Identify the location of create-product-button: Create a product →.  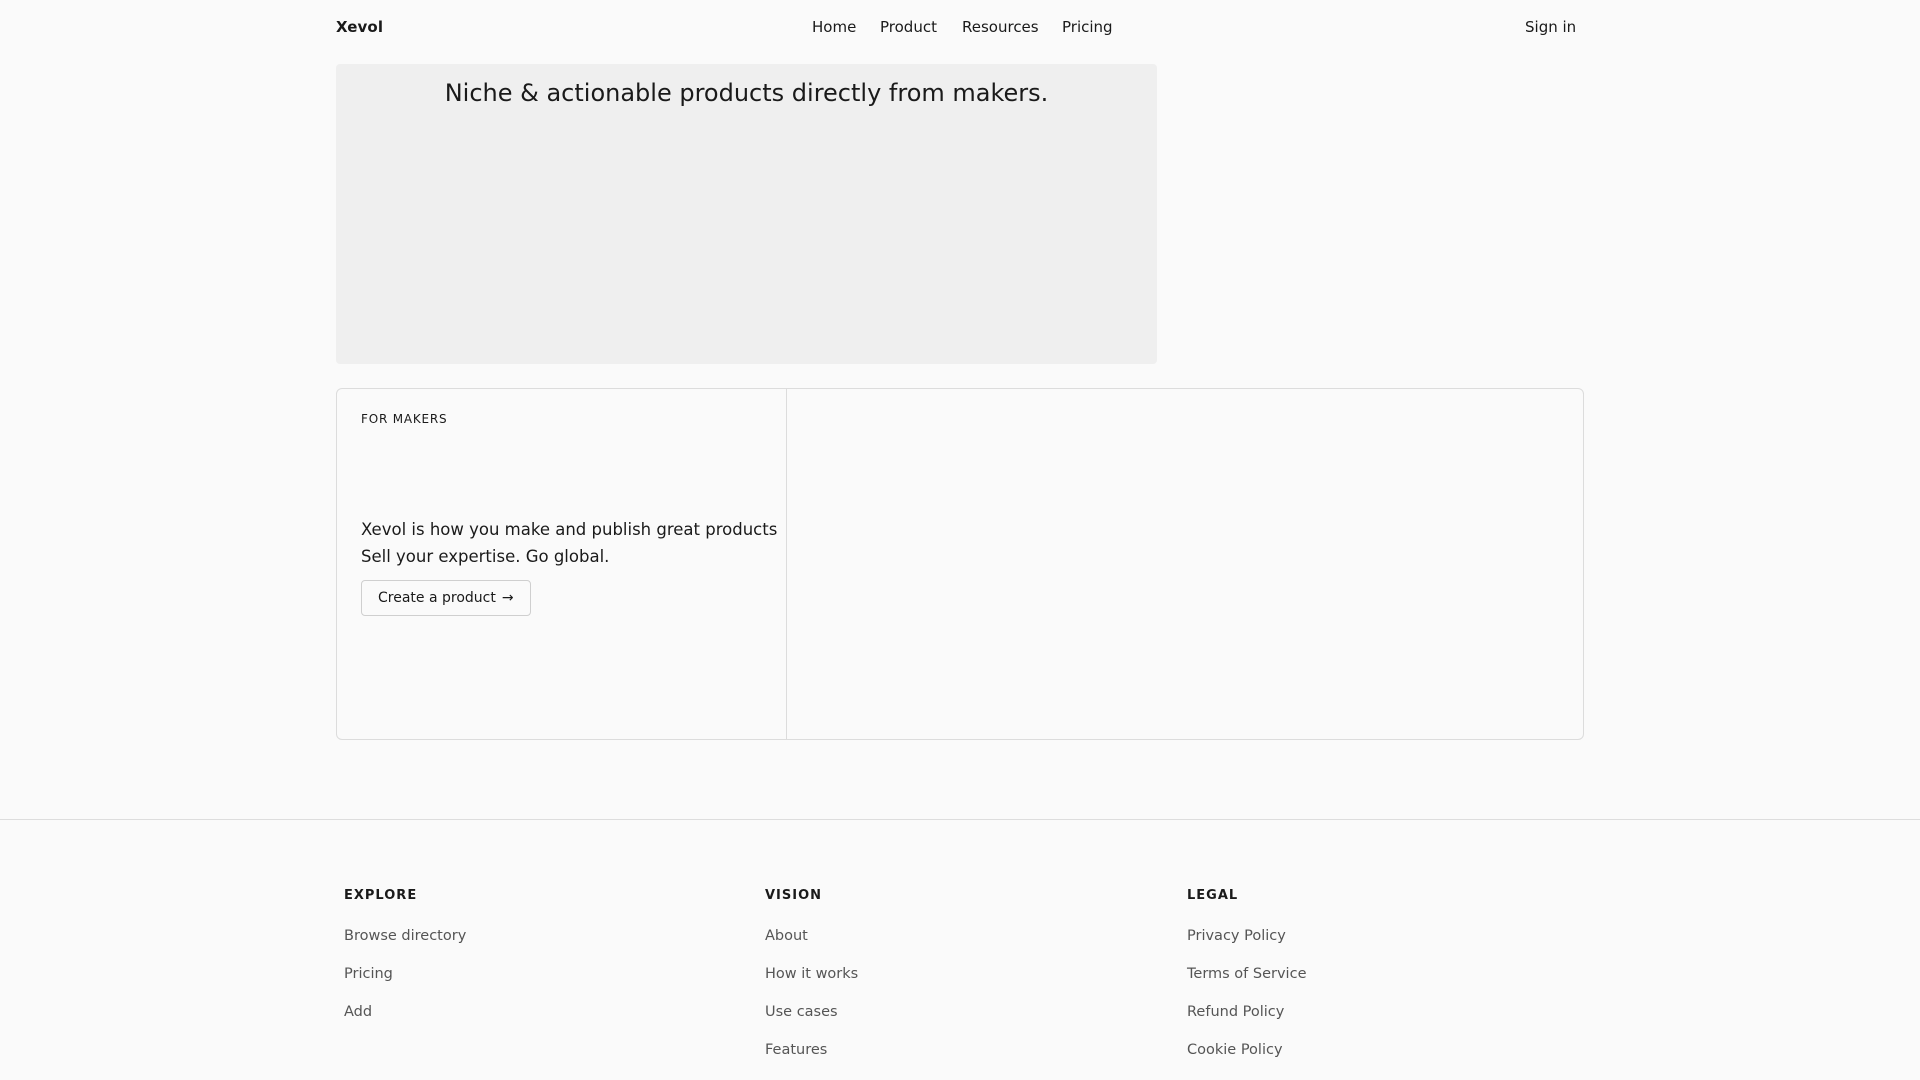
(446, 598).